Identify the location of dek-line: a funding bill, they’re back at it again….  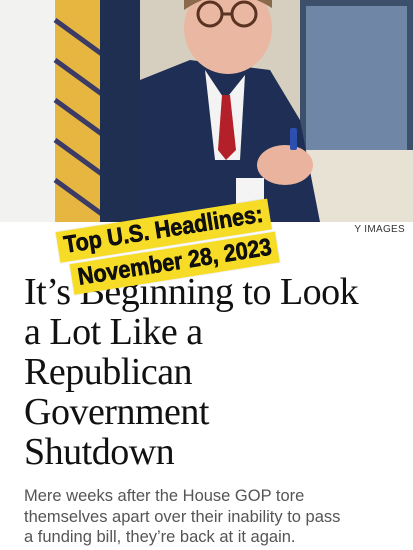
(160, 537).